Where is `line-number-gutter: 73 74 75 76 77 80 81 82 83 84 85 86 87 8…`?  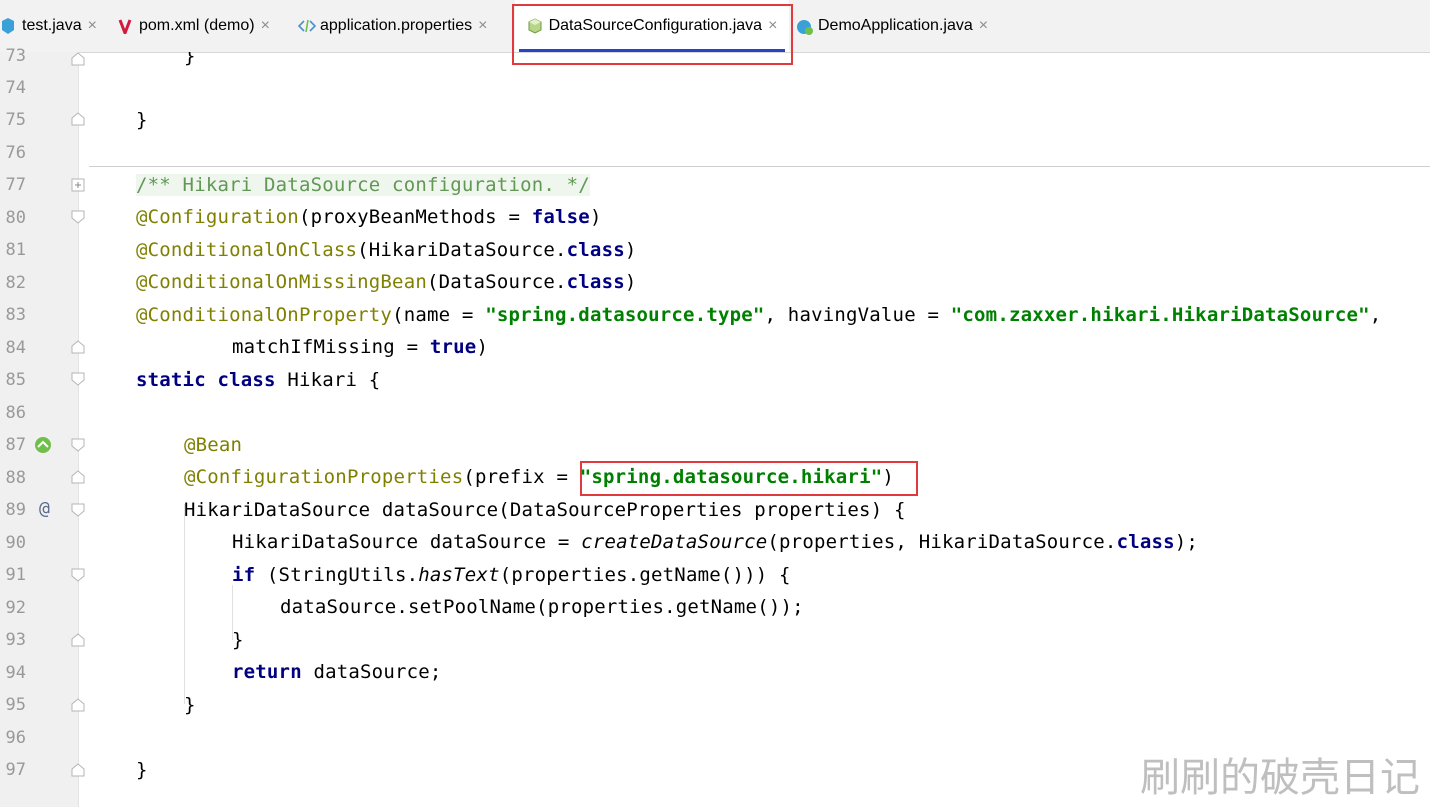
line-number-gutter: 73 74 75 76 77 80 81 82 83 84 85 86 87 8… is located at coordinates (42, 426).